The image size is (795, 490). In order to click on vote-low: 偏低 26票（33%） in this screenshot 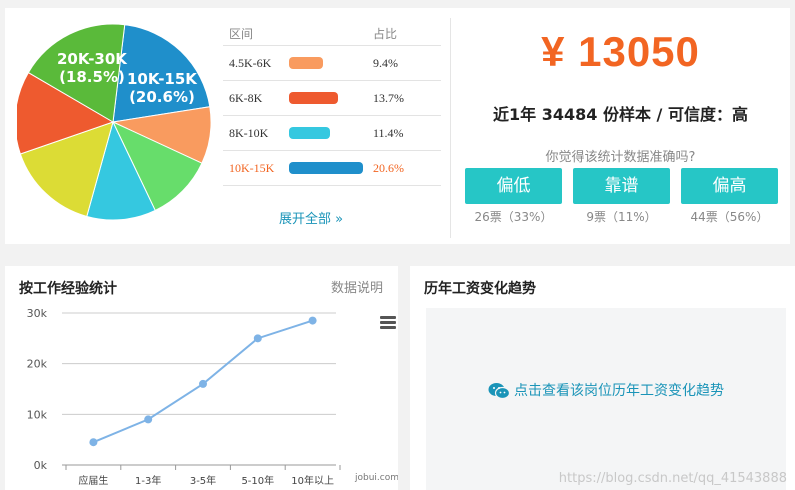, I will do `click(513, 196)`.